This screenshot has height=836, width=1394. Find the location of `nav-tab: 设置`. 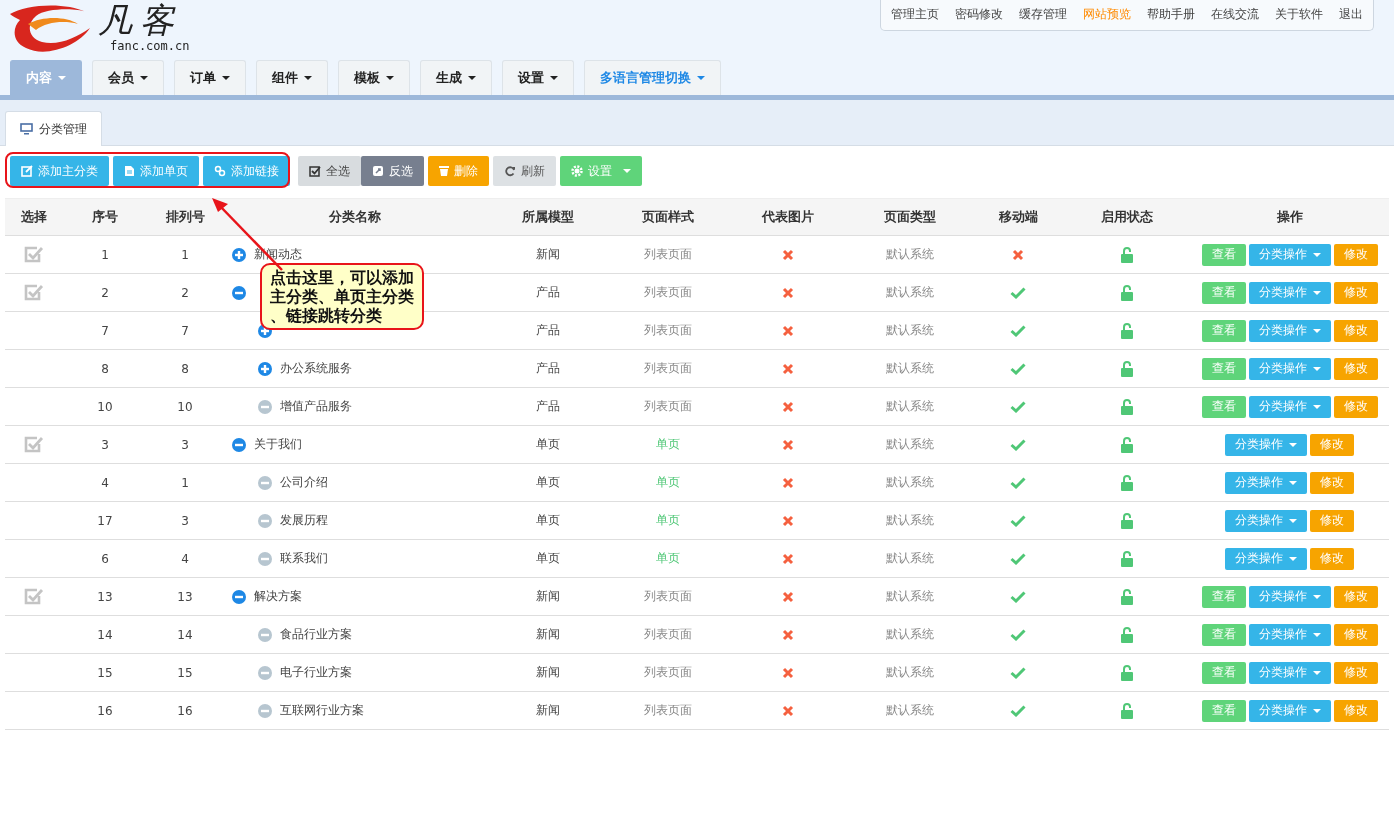

nav-tab: 设置 is located at coordinates (538, 77).